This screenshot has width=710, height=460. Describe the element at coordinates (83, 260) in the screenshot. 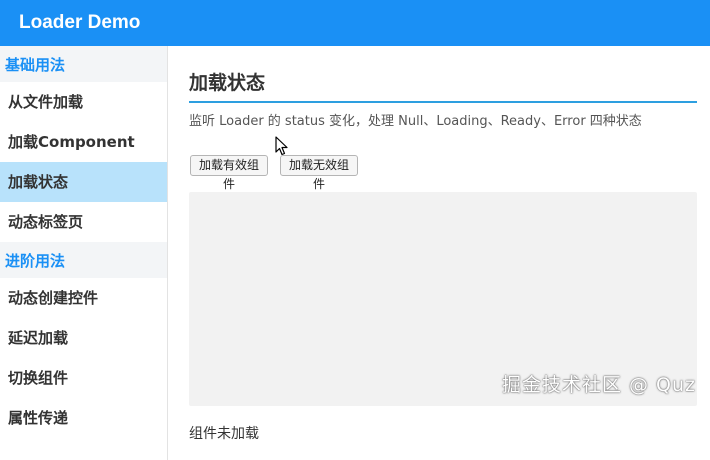

I see `sidebar-group-advanced: 进阶用法` at that location.